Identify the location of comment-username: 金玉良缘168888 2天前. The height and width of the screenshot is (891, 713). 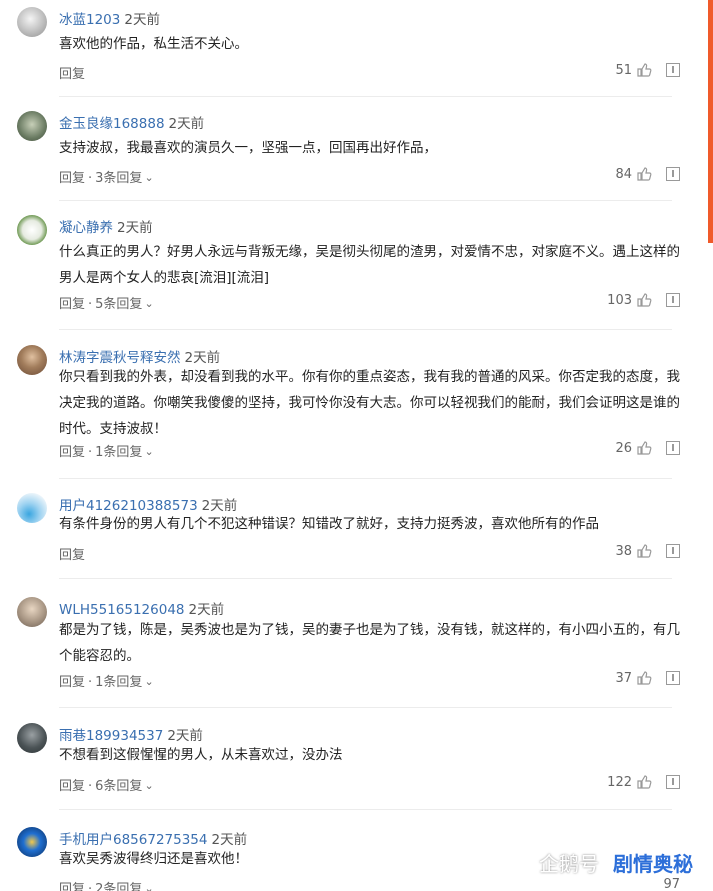
(131, 122).